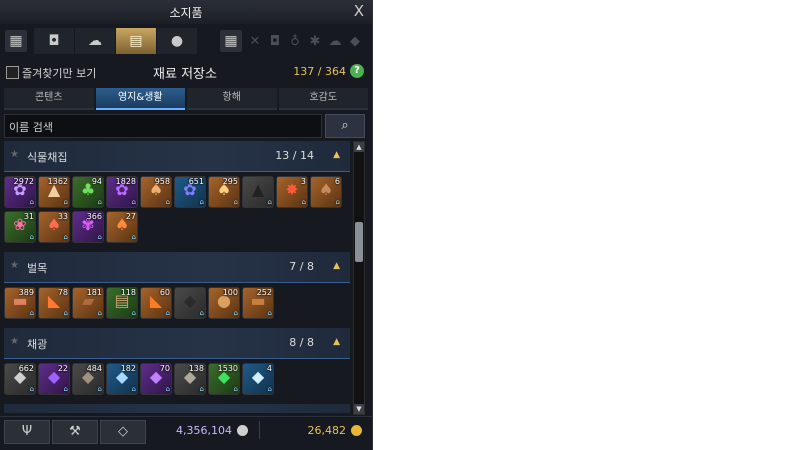  What do you see at coordinates (20, 379) in the screenshot?
I see `material-slot: ◆ 662 ⌂` at bounding box center [20, 379].